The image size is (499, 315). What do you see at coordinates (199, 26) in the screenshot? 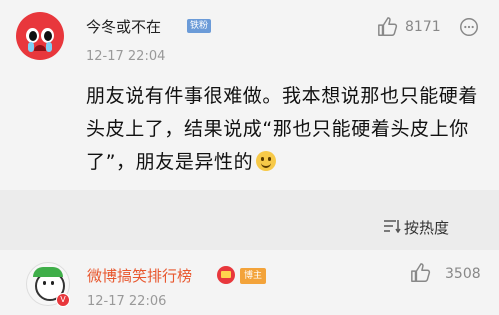
I see `fan-badge: 铁粉` at bounding box center [199, 26].